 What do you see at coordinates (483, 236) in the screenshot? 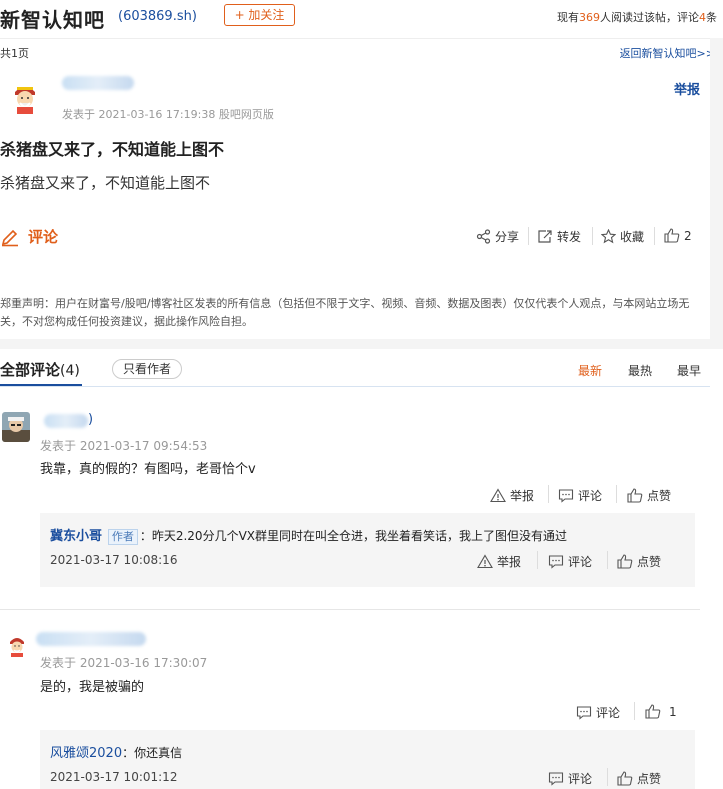
I see `share-icon` at bounding box center [483, 236].